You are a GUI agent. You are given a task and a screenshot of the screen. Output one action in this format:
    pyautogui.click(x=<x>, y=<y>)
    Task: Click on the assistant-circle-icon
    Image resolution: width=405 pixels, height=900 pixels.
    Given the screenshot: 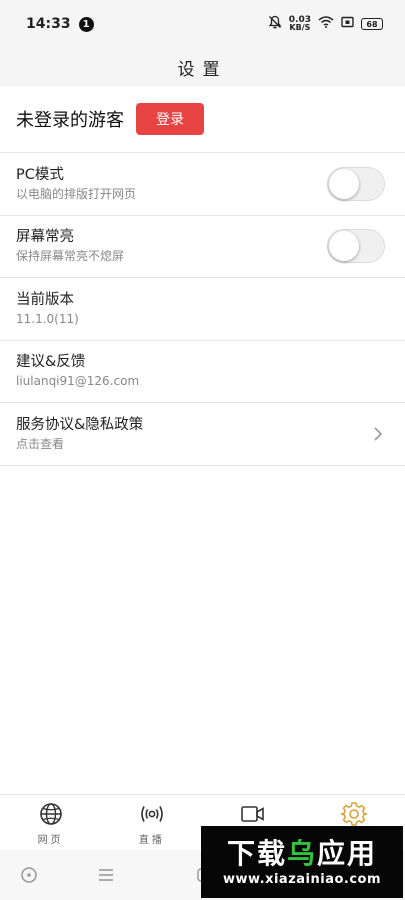 What is the action you would take?
    pyautogui.click(x=29, y=875)
    